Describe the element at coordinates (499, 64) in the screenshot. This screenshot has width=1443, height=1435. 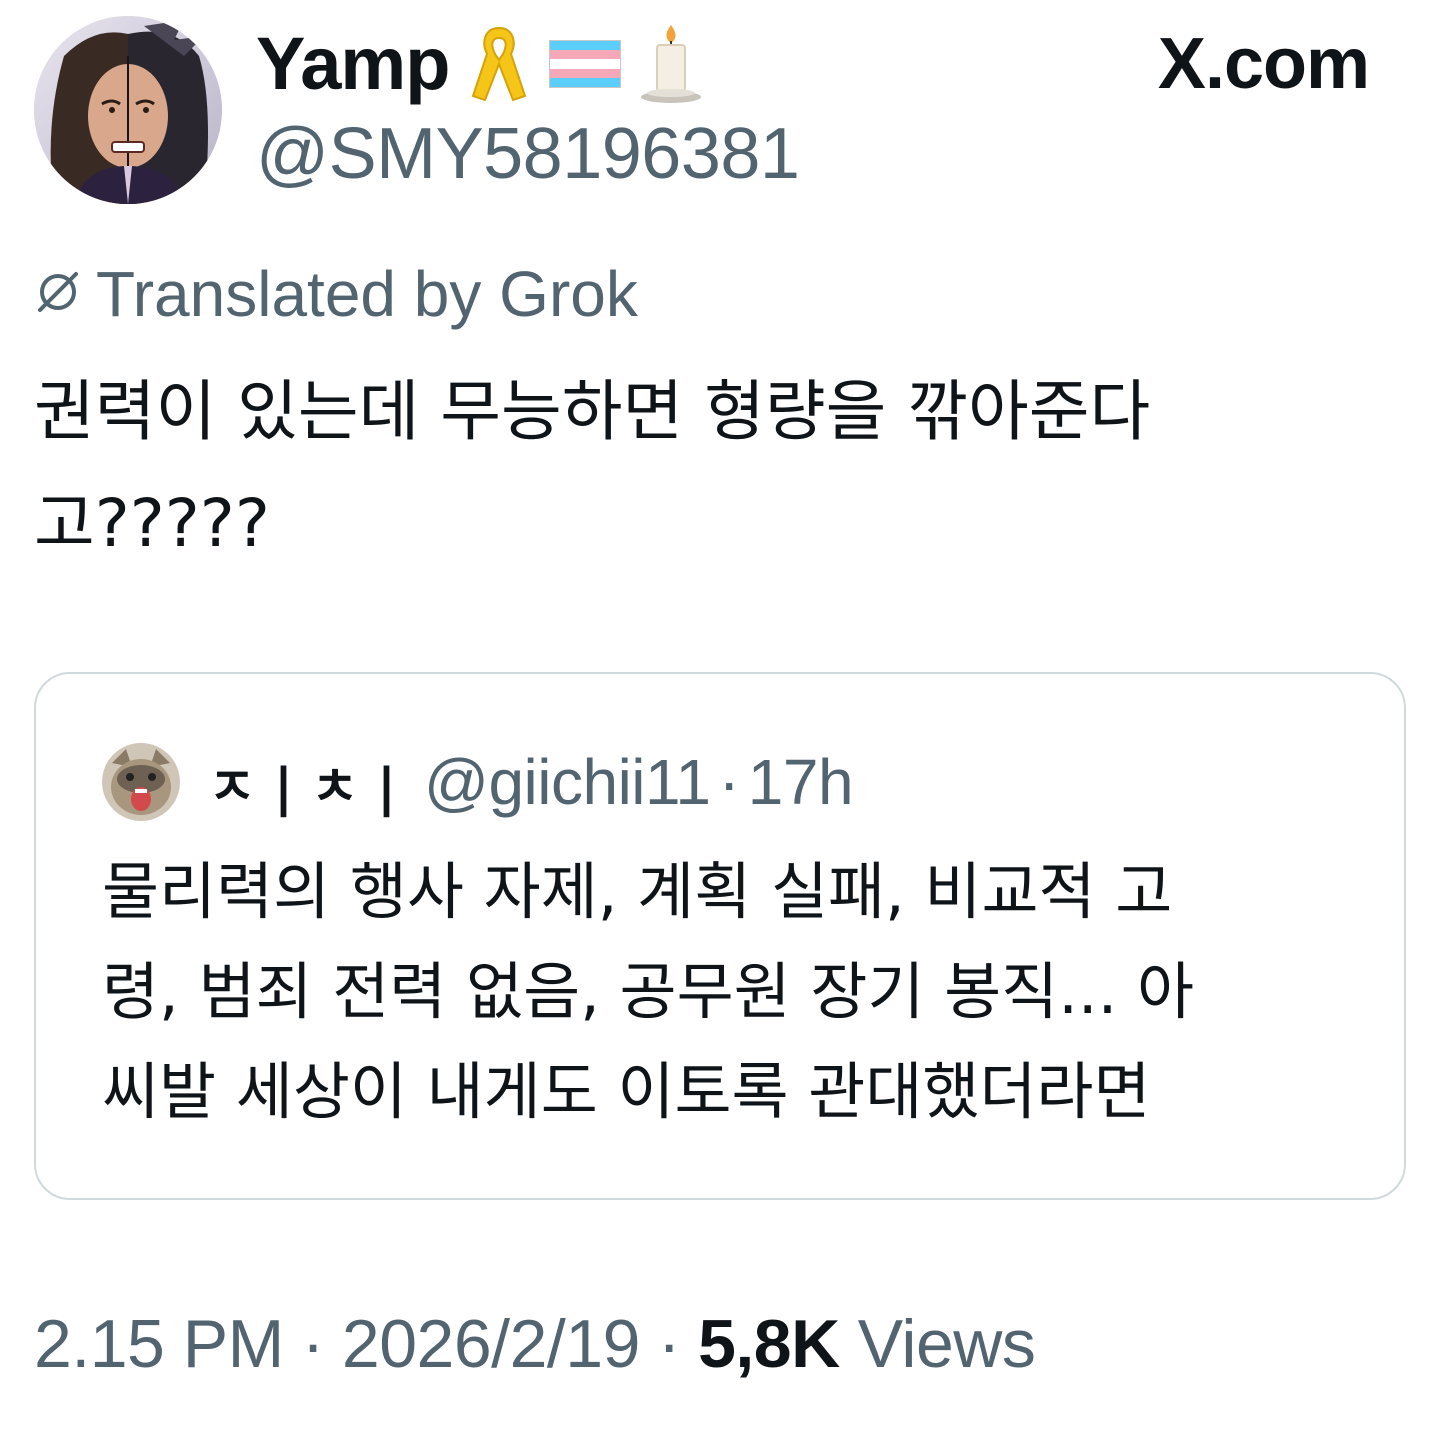
I see `yellow-ribbon-icon` at that location.